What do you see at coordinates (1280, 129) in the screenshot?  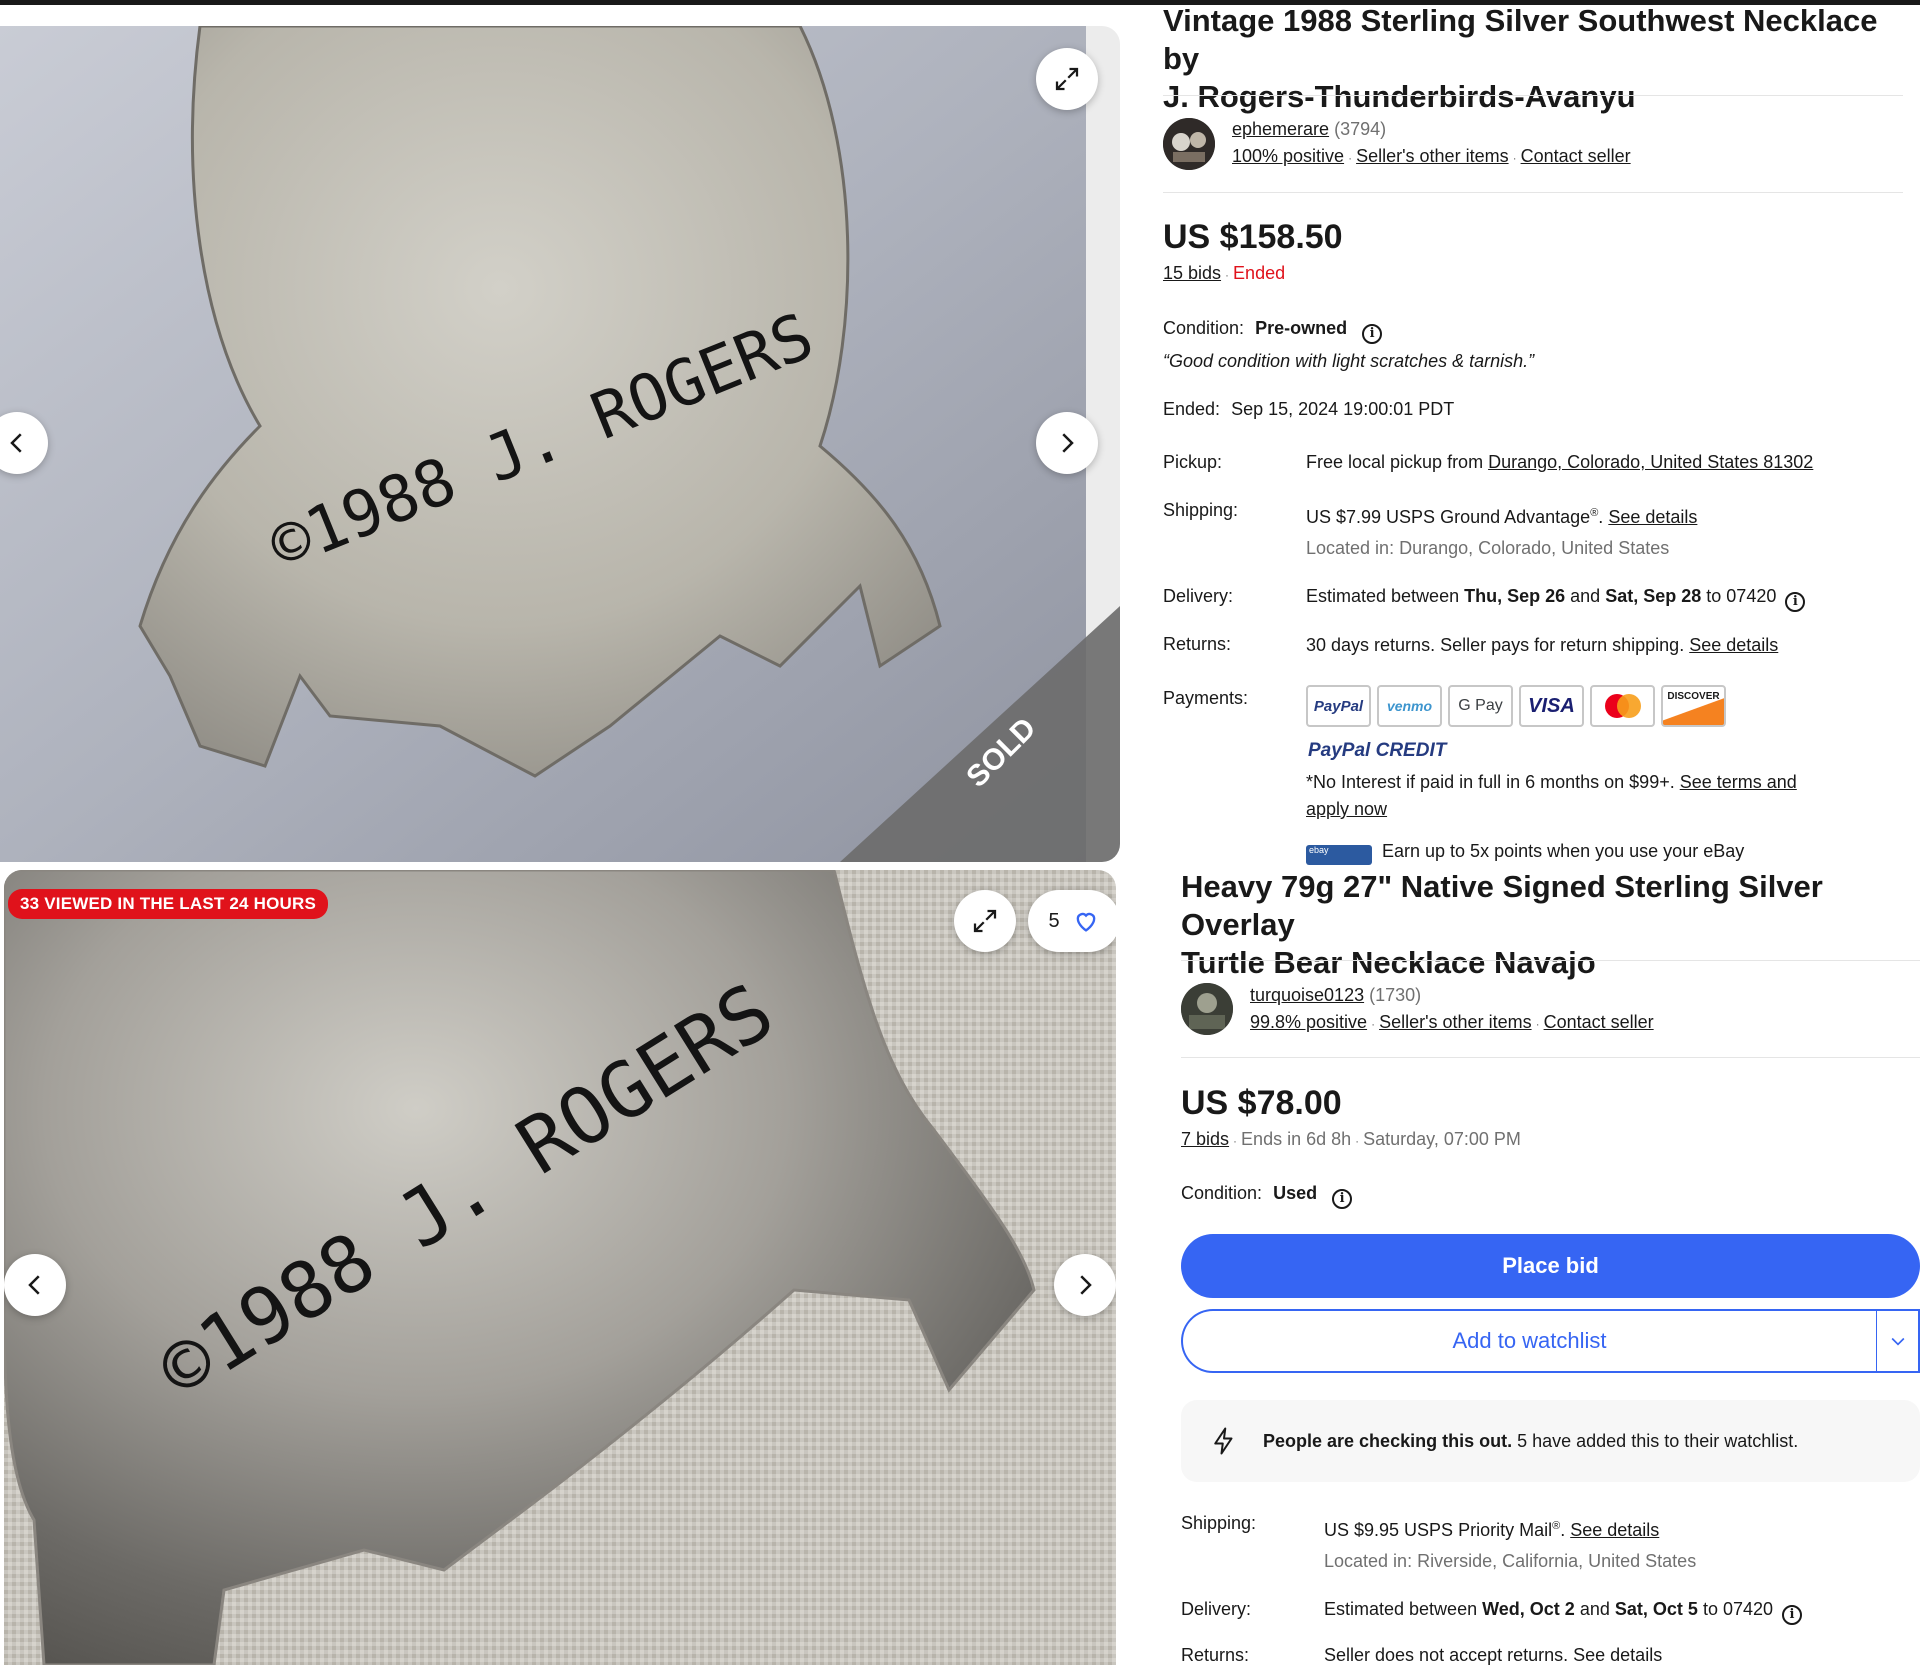 I see `seller-name-link: ephemerare` at bounding box center [1280, 129].